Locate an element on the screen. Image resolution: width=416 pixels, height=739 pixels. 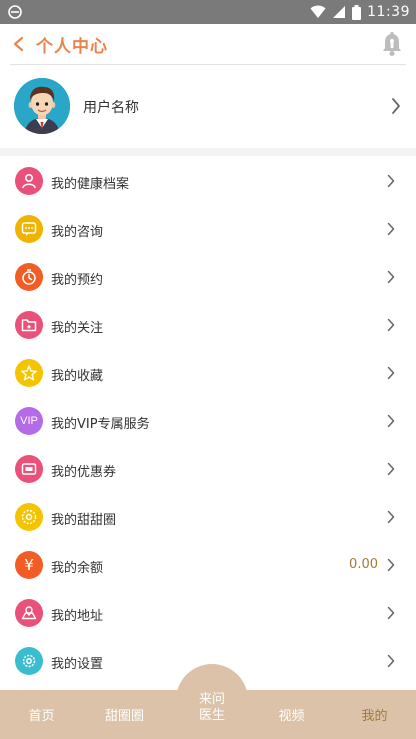
wifi-icon is located at coordinates (318, 11).